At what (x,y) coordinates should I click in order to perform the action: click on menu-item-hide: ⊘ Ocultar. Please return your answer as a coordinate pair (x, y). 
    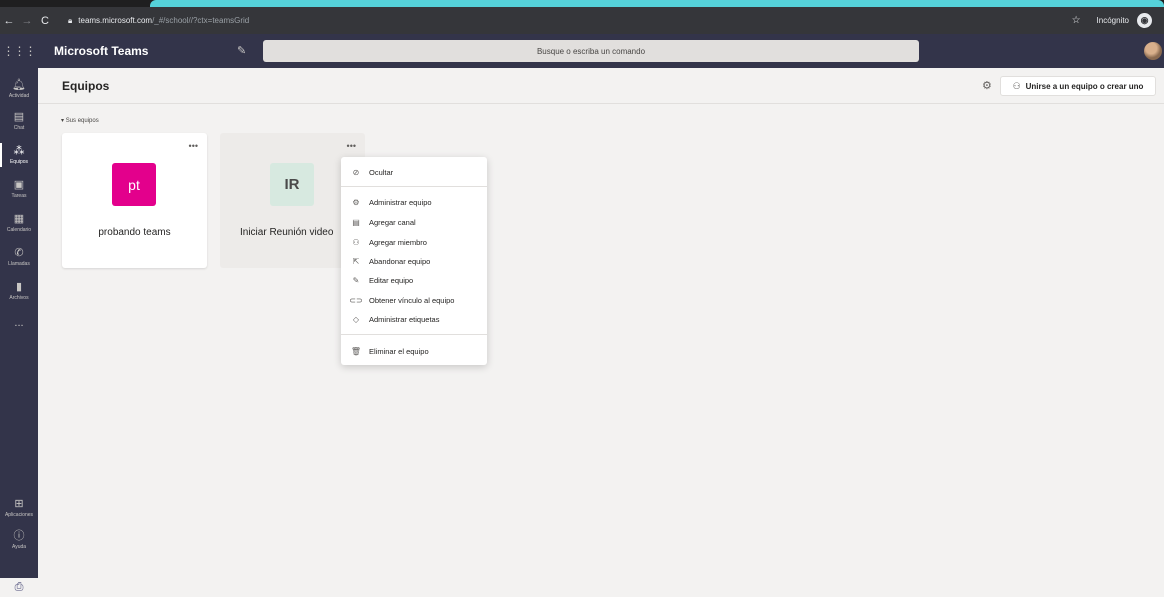
    Looking at the image, I should click on (414, 172).